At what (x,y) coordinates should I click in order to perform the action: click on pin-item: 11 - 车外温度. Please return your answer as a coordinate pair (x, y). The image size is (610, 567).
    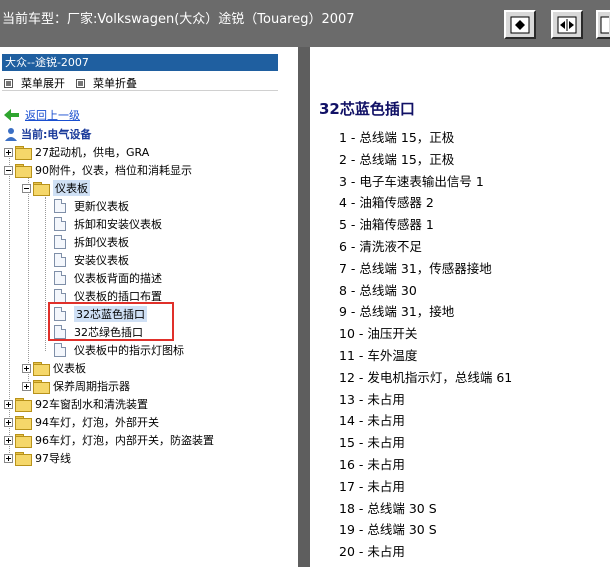
    Looking at the image, I should click on (378, 355).